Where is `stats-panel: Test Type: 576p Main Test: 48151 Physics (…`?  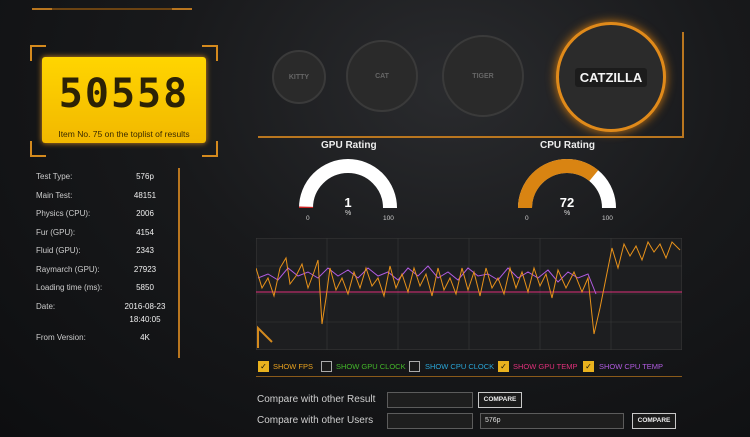 stats-panel: Test Type: 576p Main Test: 48151 Physics (… is located at coordinates (108, 263).